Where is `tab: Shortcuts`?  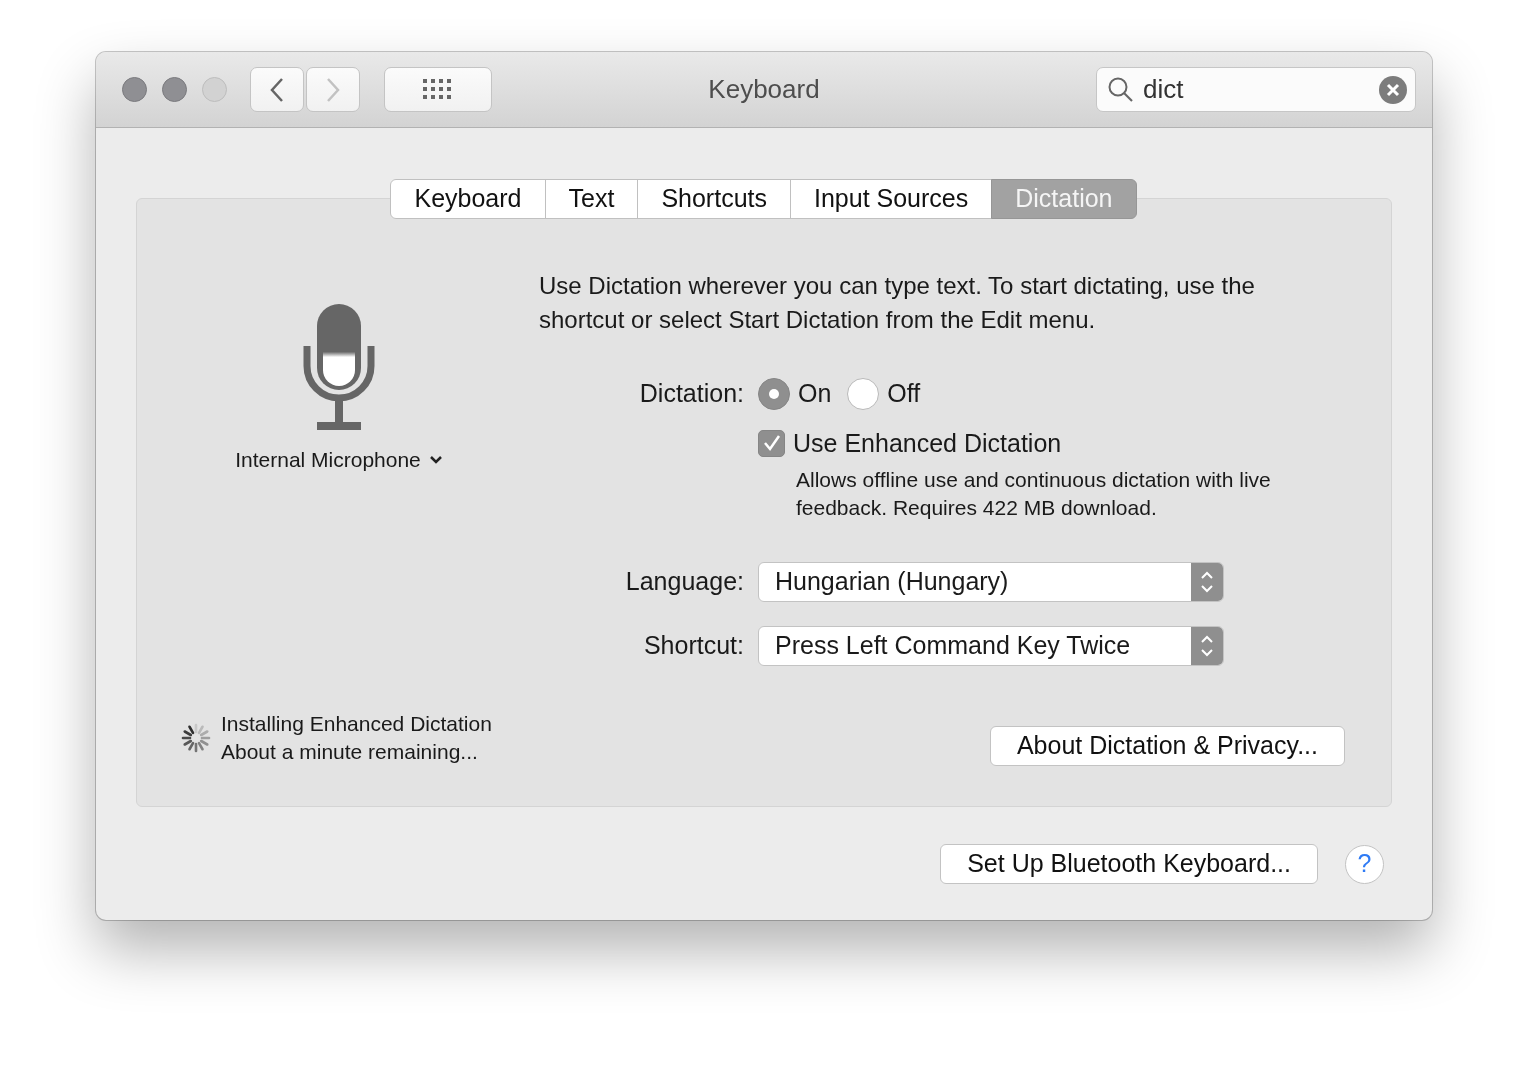
tab: Shortcuts is located at coordinates (714, 199).